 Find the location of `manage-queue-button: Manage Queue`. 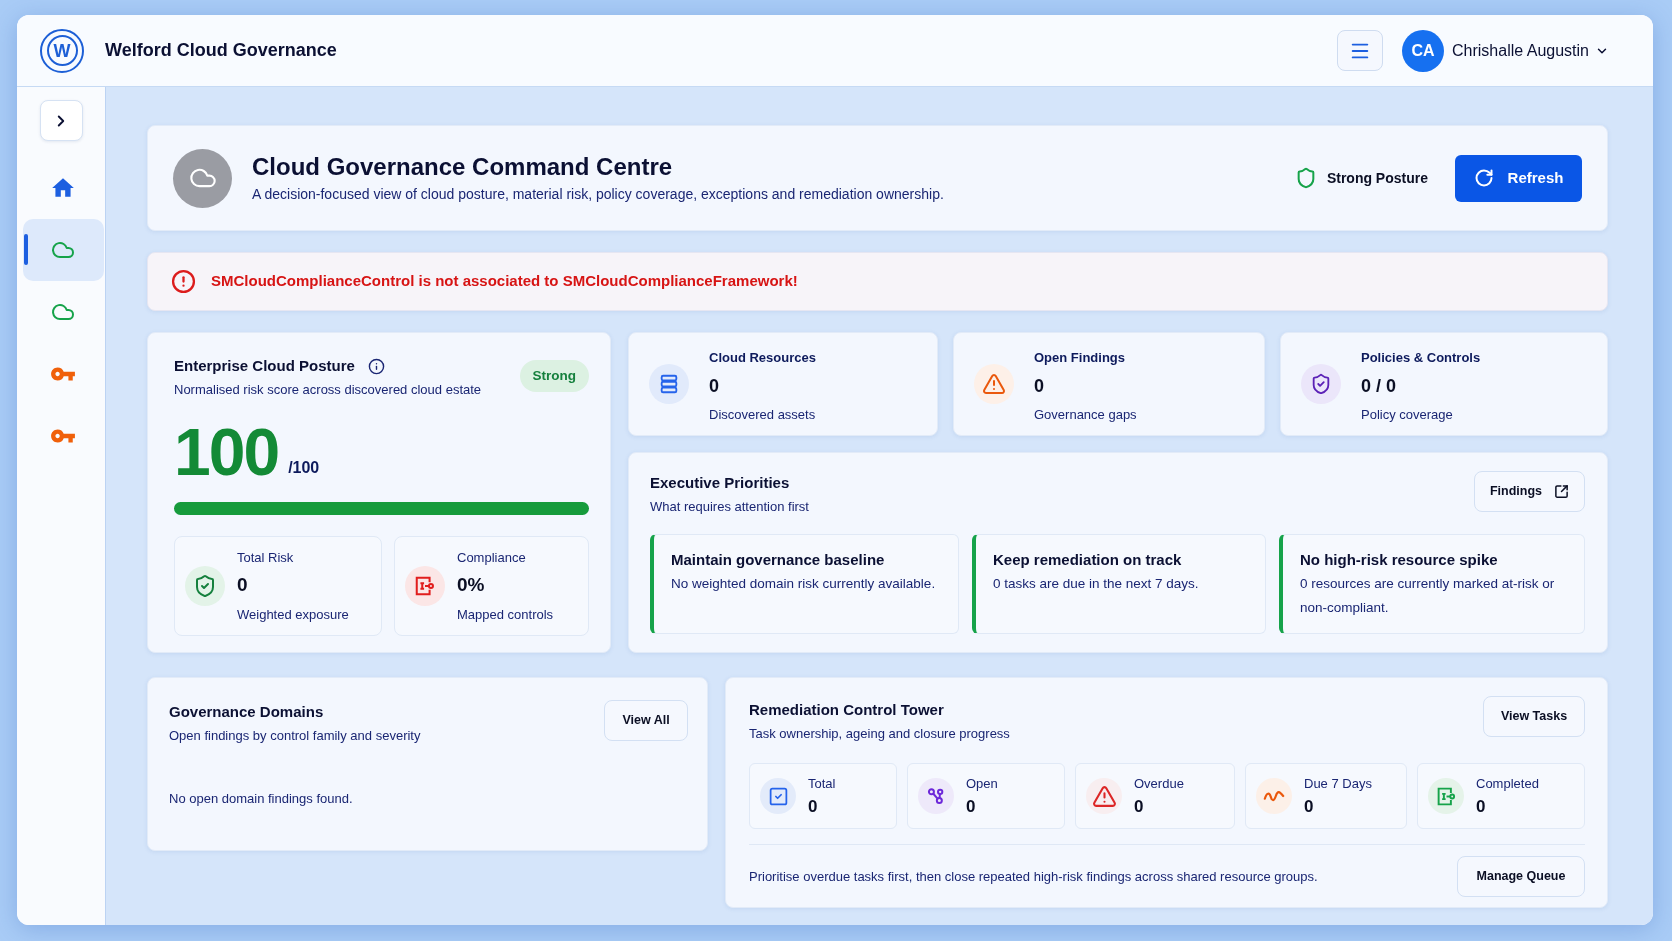

manage-queue-button: Manage Queue is located at coordinates (1521, 876).